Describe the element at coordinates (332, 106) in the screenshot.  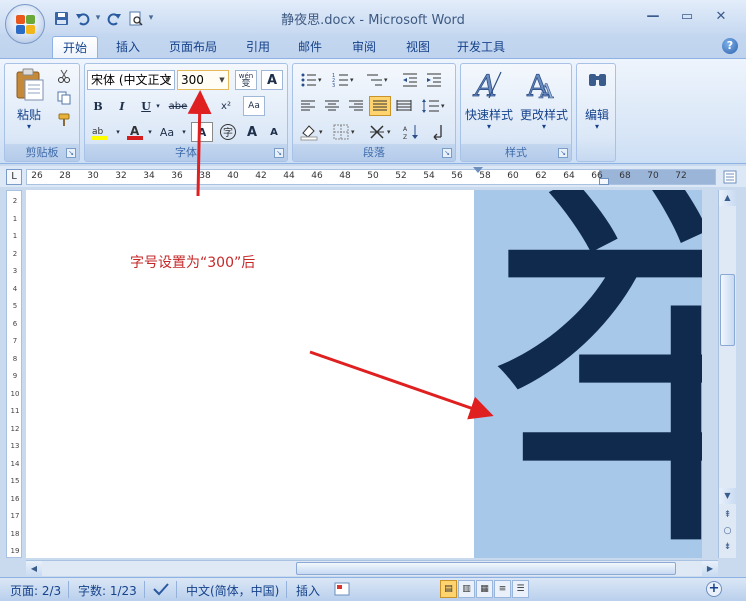
I see `align-center-icon` at that location.